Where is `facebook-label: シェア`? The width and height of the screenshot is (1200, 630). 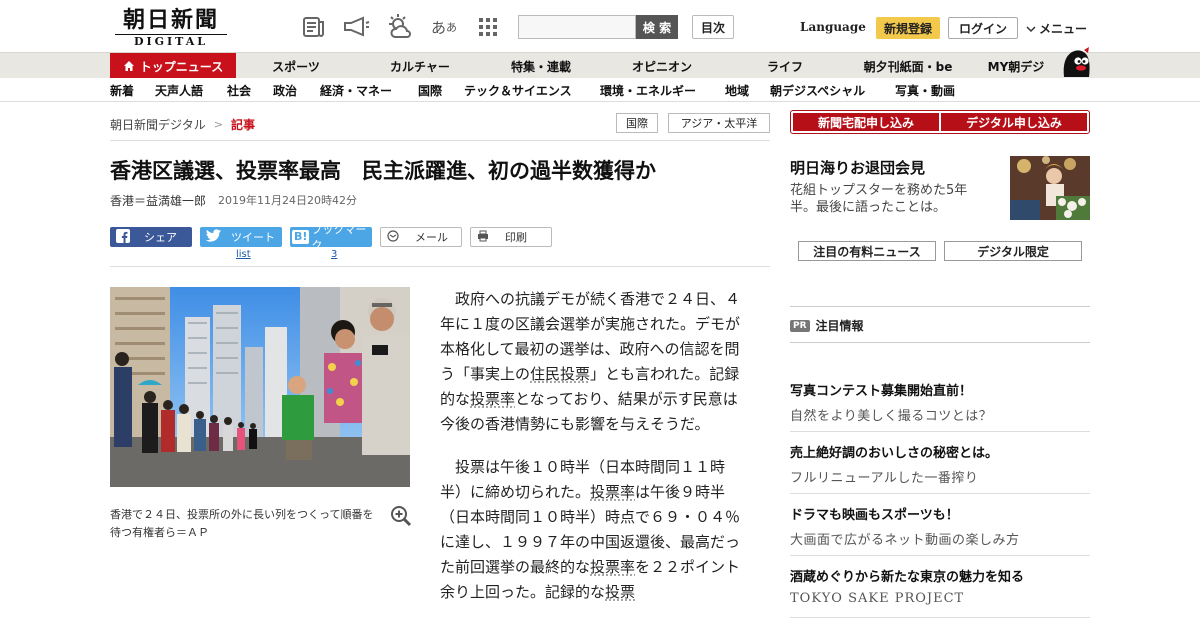
facebook-label: シェア is located at coordinates (160, 237).